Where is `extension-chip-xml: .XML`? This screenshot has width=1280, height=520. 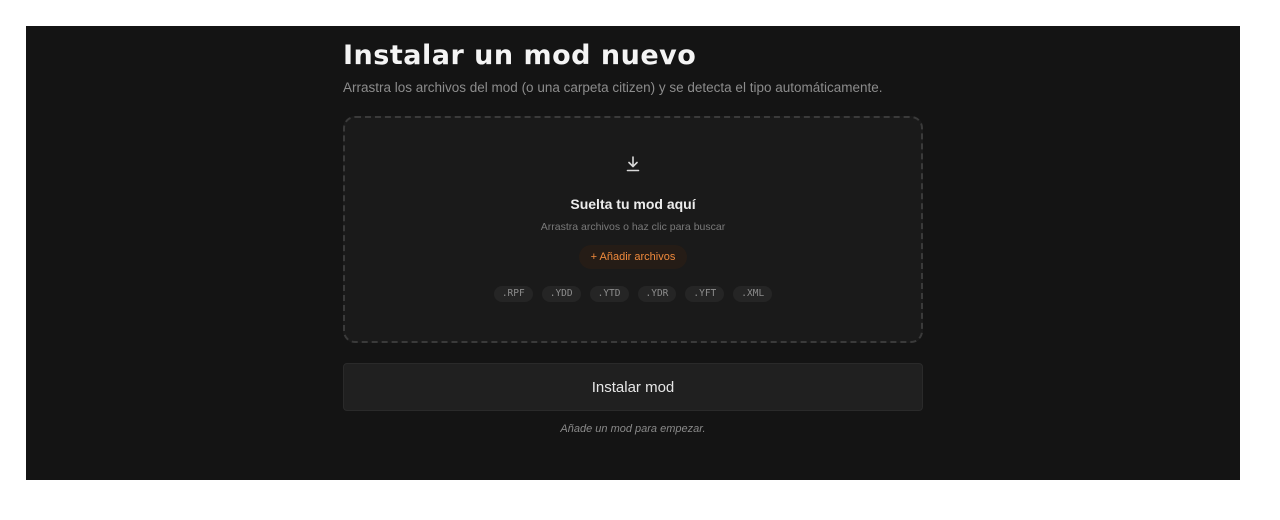
extension-chip-xml: .XML is located at coordinates (753, 294).